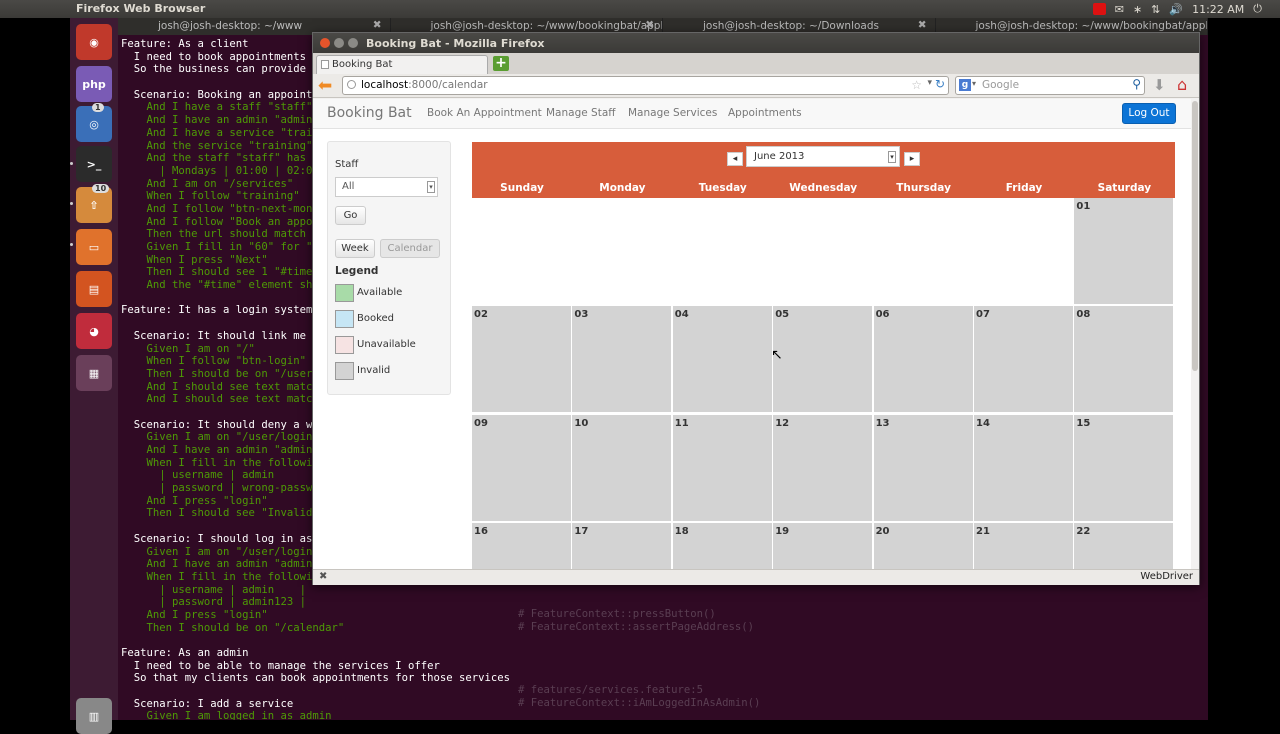 The width and height of the screenshot is (1280, 734). What do you see at coordinates (610, 690) in the screenshot?
I see `terminal-line-comment: # features/services.feature:5` at bounding box center [610, 690].